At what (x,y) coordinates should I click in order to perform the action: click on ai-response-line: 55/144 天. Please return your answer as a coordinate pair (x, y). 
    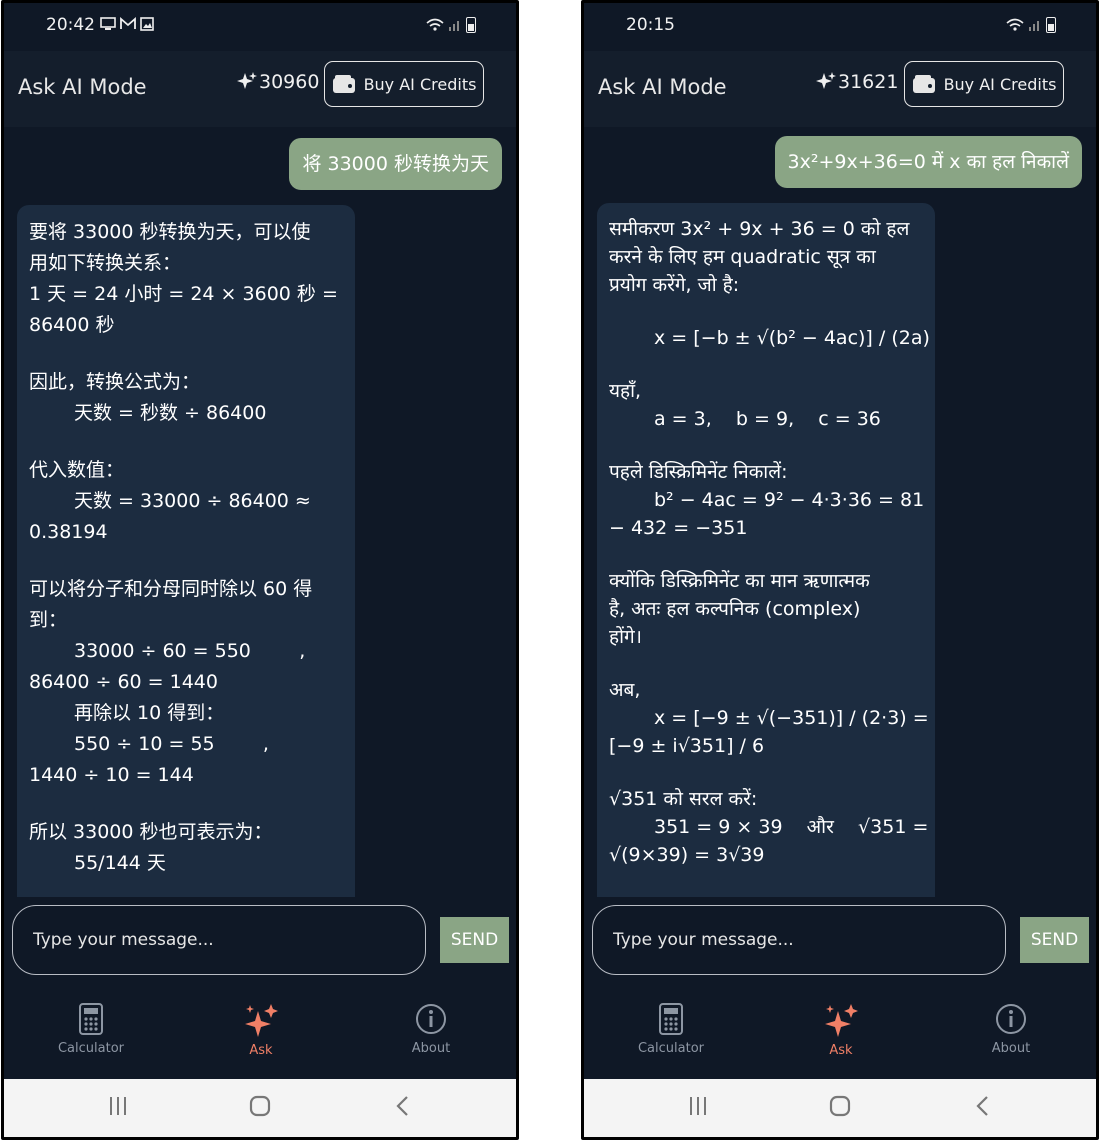
    Looking at the image, I should click on (120, 863).